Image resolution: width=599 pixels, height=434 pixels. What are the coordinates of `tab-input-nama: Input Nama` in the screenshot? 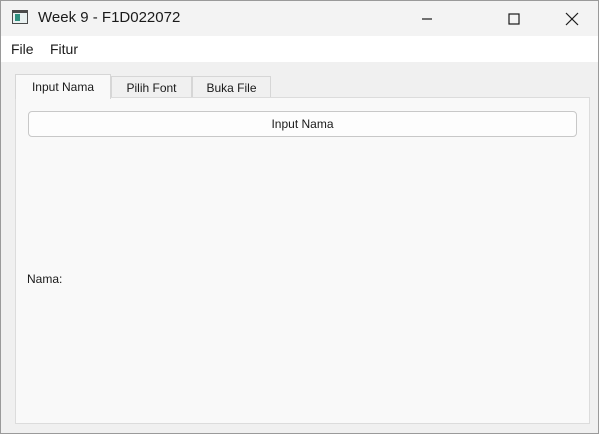 It's located at (63, 86).